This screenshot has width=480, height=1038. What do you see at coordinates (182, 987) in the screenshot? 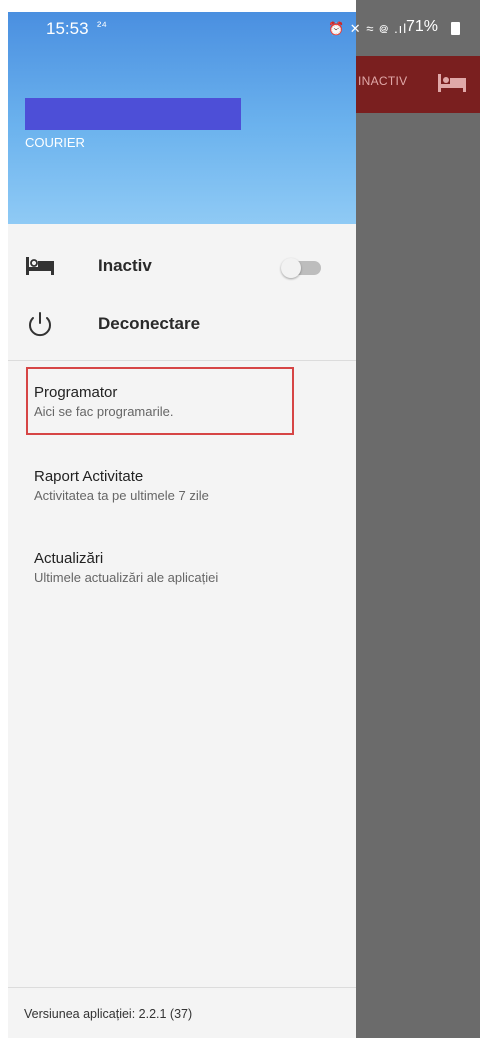
I see `footer-divider` at bounding box center [182, 987].